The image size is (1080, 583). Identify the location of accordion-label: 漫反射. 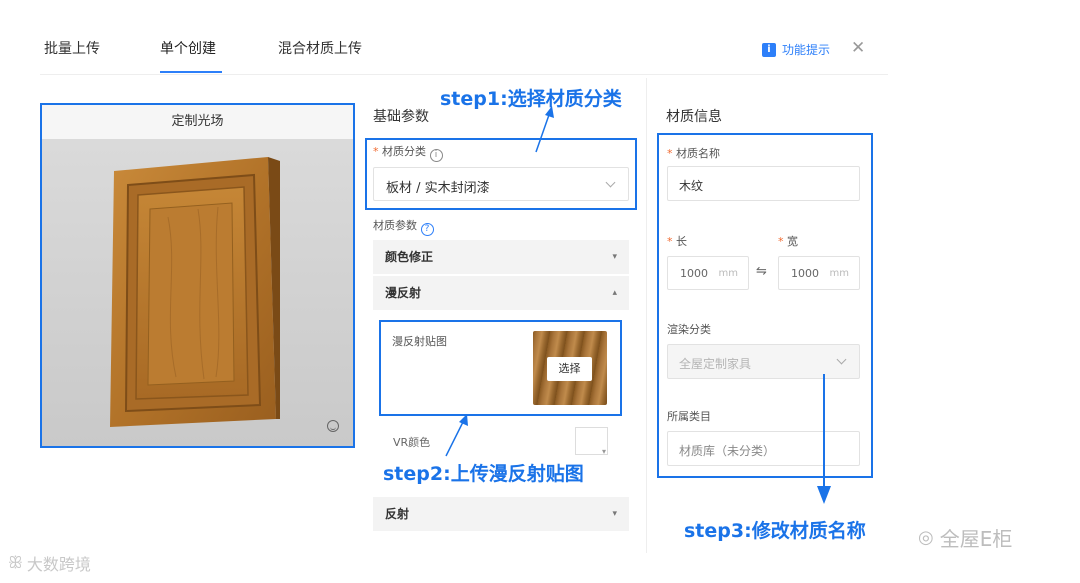
(403, 293).